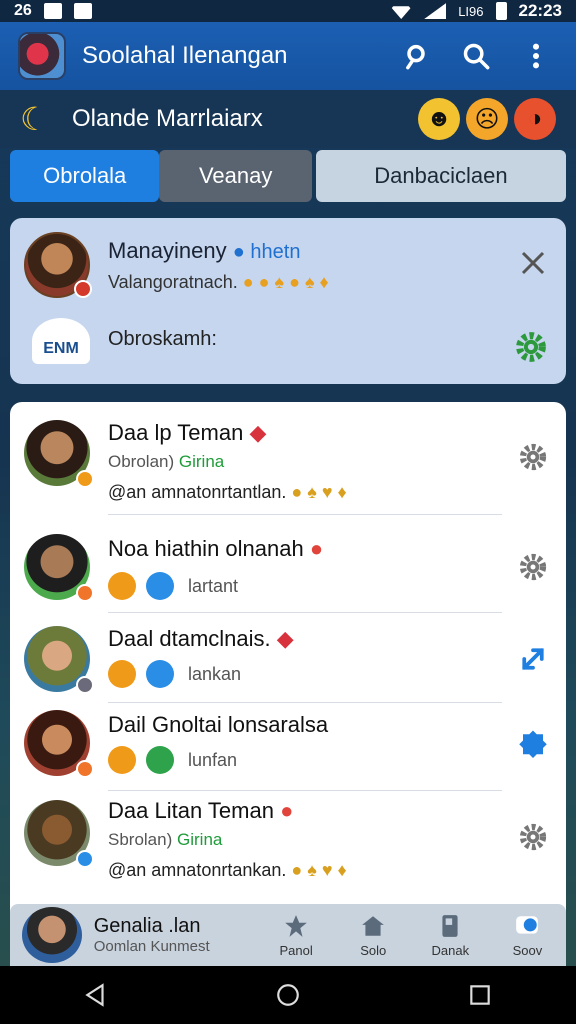 Image resolution: width=576 pixels, height=1024 pixels. I want to click on profile-name: Genalia .lan, so click(147, 926).